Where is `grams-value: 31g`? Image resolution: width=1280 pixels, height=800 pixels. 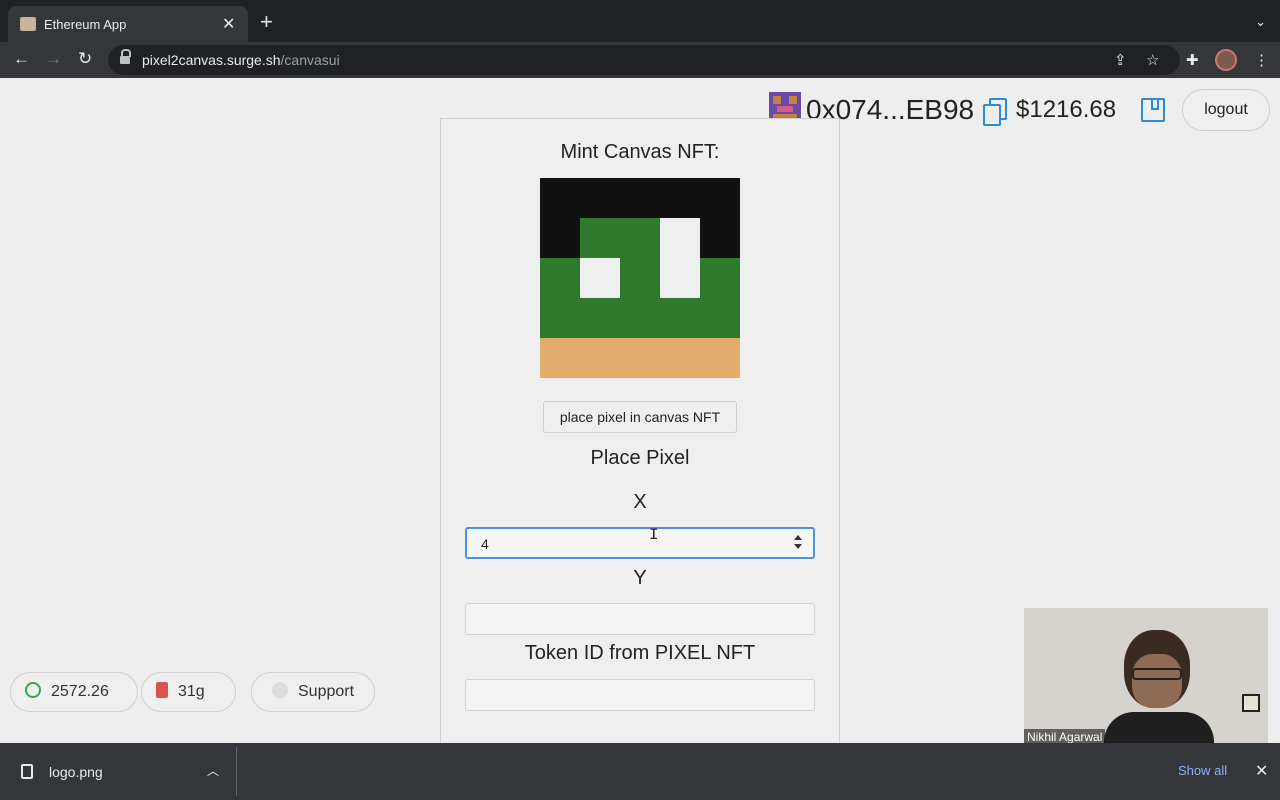 grams-value: 31g is located at coordinates (191, 691).